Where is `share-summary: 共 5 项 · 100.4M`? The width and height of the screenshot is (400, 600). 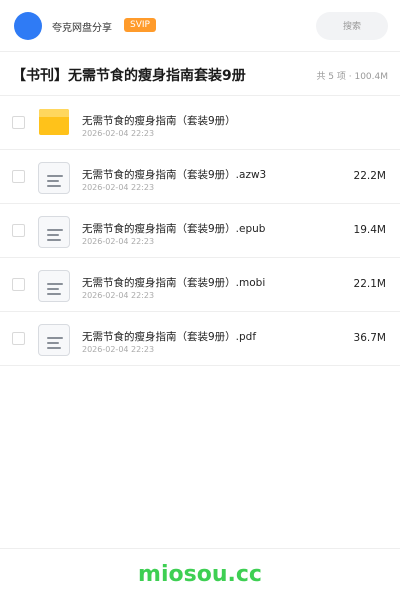
share-summary: 共 5 项 · 100.4M is located at coordinates (352, 77).